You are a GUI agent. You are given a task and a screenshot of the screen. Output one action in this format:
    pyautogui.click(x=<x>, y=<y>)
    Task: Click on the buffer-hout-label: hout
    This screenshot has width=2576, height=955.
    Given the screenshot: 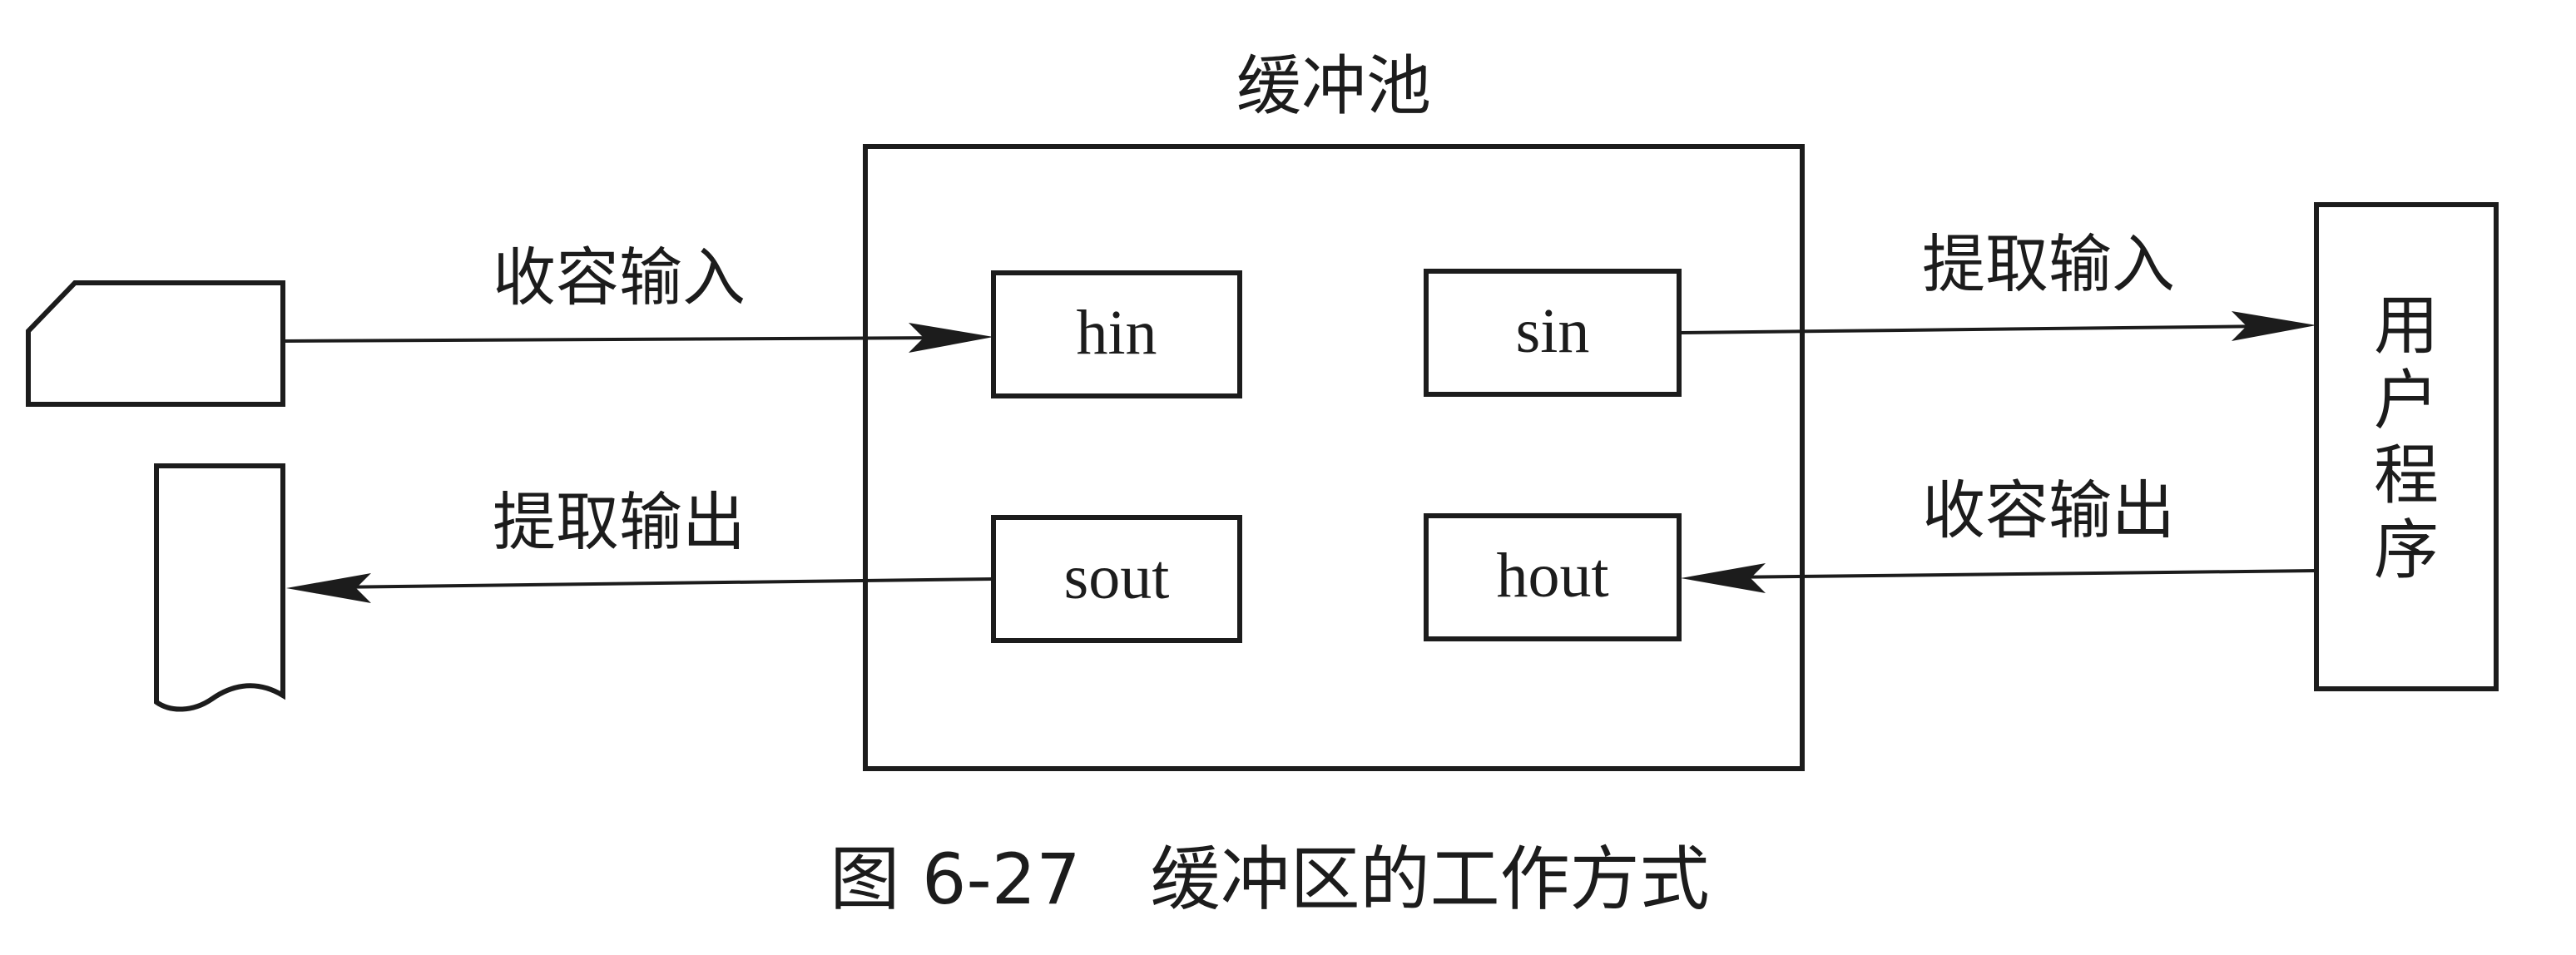 What is the action you would take?
    pyautogui.click(x=1552, y=576)
    